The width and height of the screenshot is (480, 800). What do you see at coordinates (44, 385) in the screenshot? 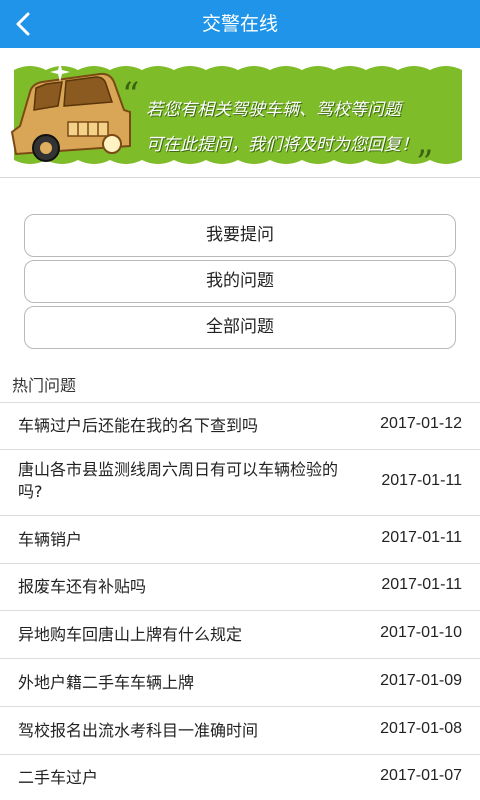
I see `hot-questions-heading: 热门问题` at bounding box center [44, 385].